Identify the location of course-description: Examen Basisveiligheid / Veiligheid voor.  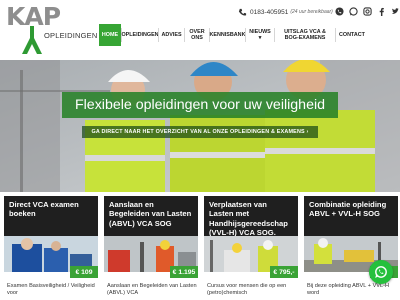
(51, 289).